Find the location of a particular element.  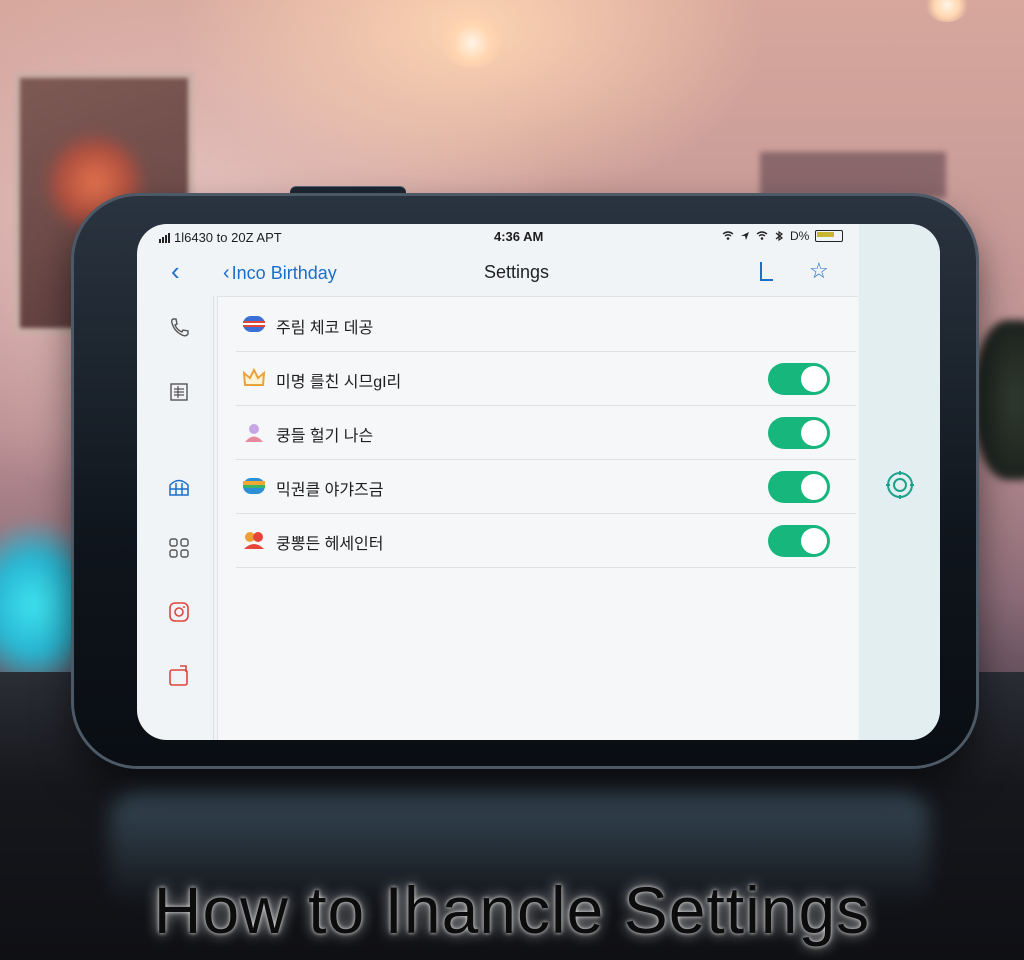

list-item: 믹권클 야갸즈금 is located at coordinates (546, 486).